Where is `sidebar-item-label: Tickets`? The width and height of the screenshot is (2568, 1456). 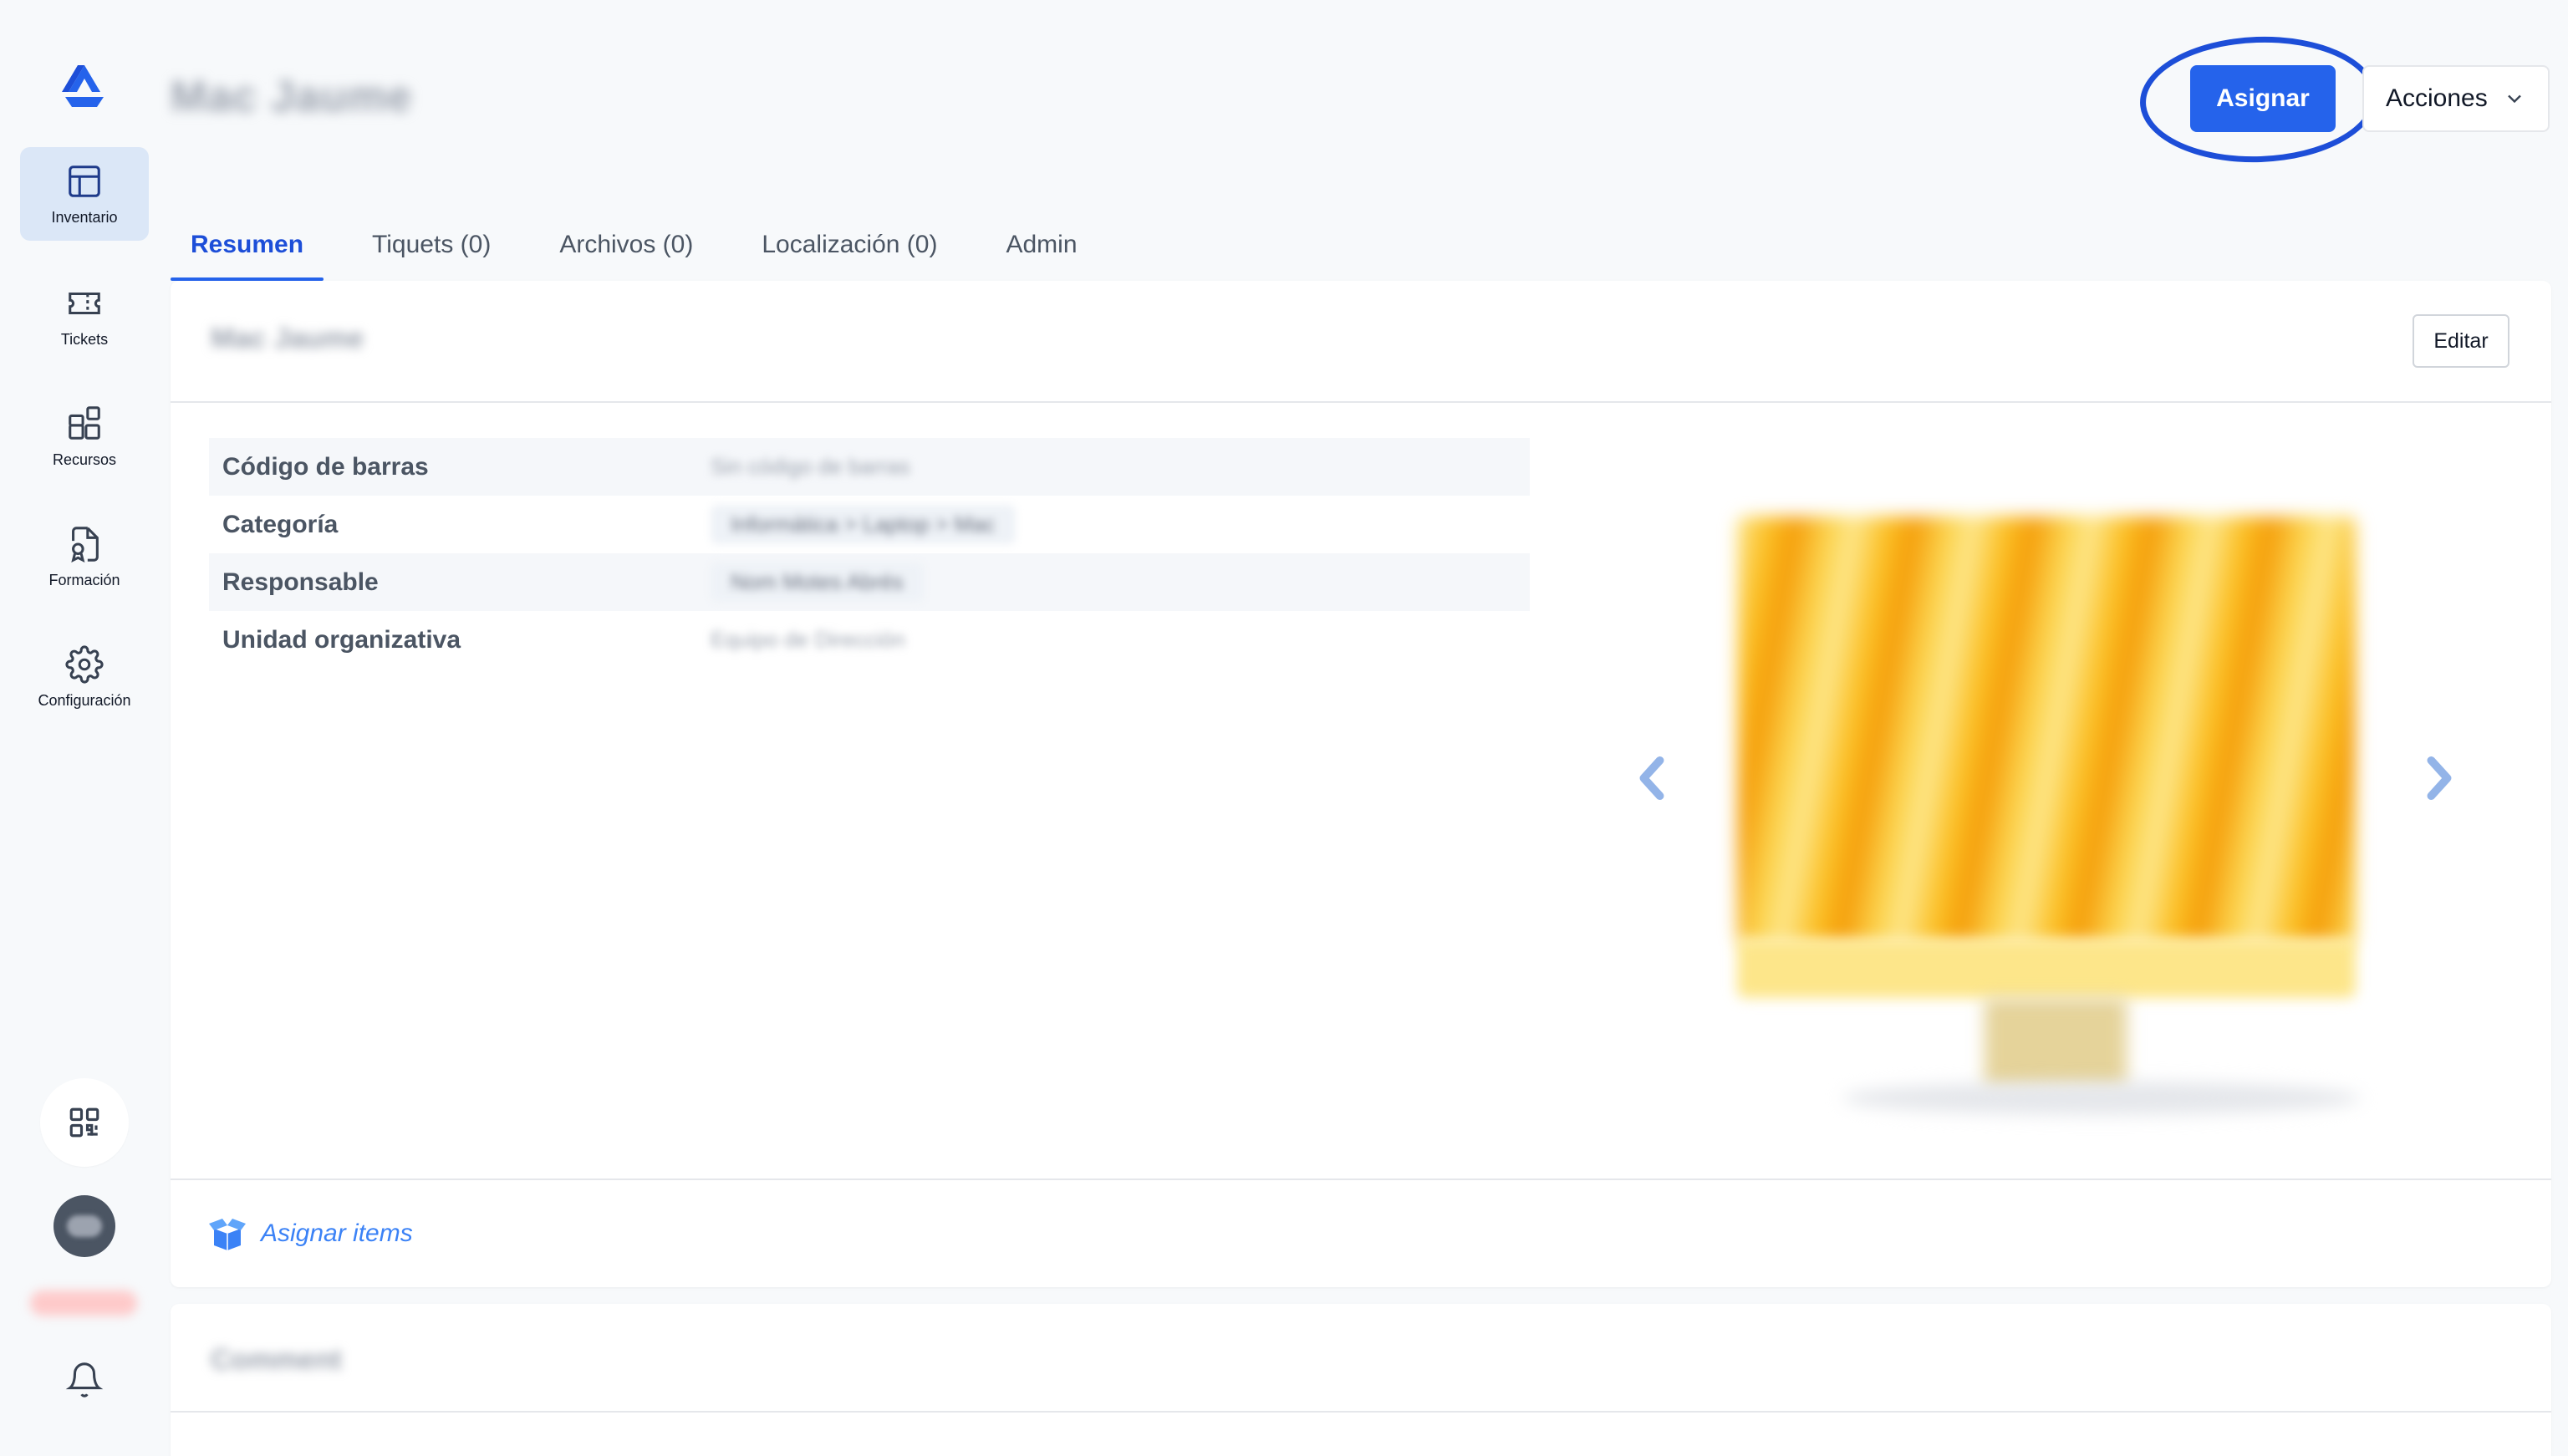 sidebar-item-label: Tickets is located at coordinates (84, 339).